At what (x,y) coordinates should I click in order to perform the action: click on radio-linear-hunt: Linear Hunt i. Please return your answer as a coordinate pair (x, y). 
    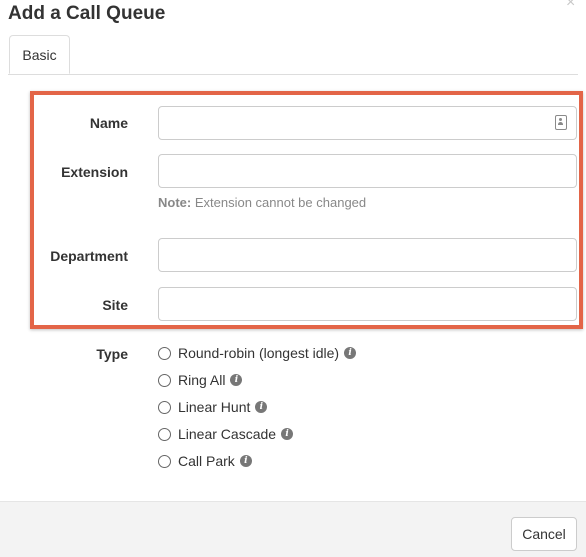
    Looking at the image, I should click on (213, 407).